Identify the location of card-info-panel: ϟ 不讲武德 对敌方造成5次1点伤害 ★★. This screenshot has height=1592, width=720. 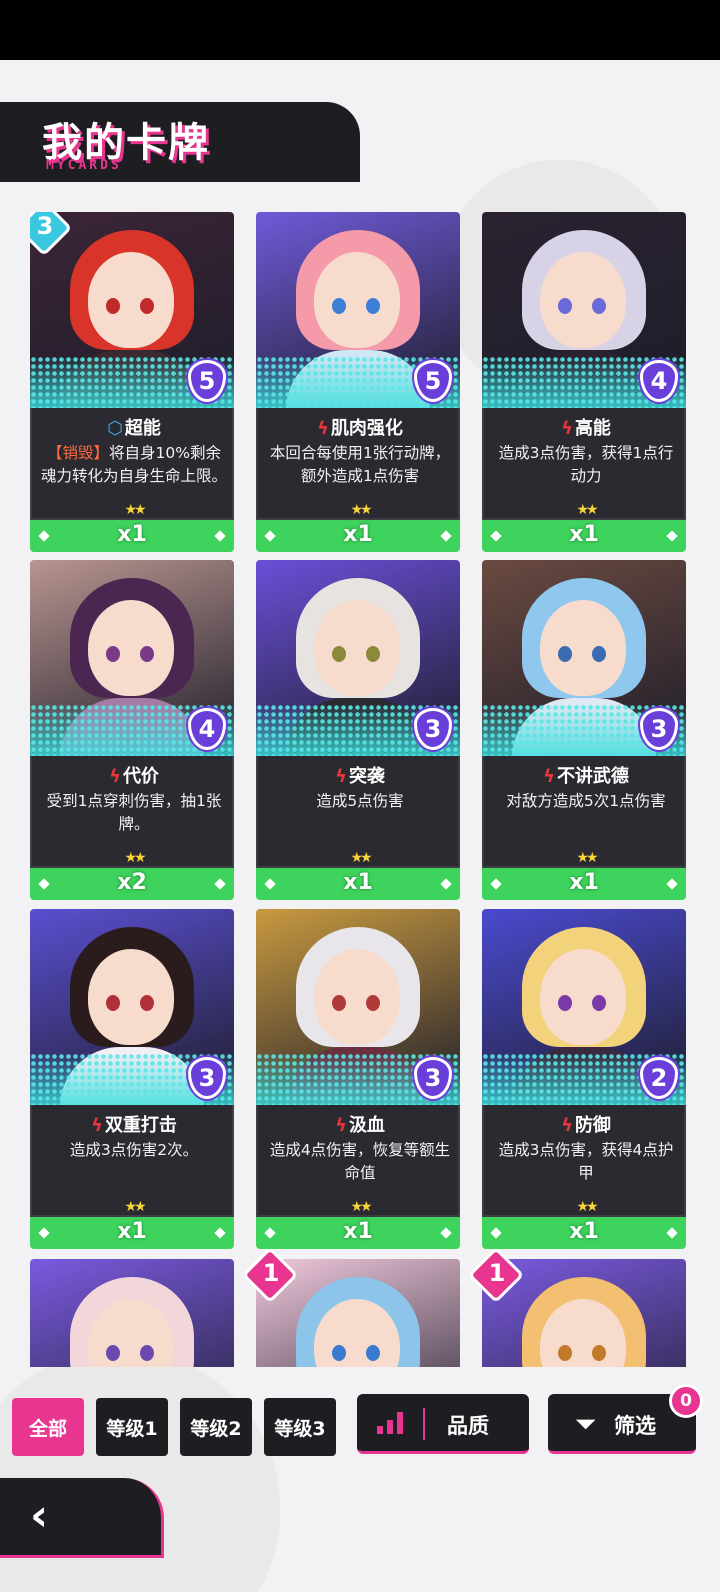
(584, 812).